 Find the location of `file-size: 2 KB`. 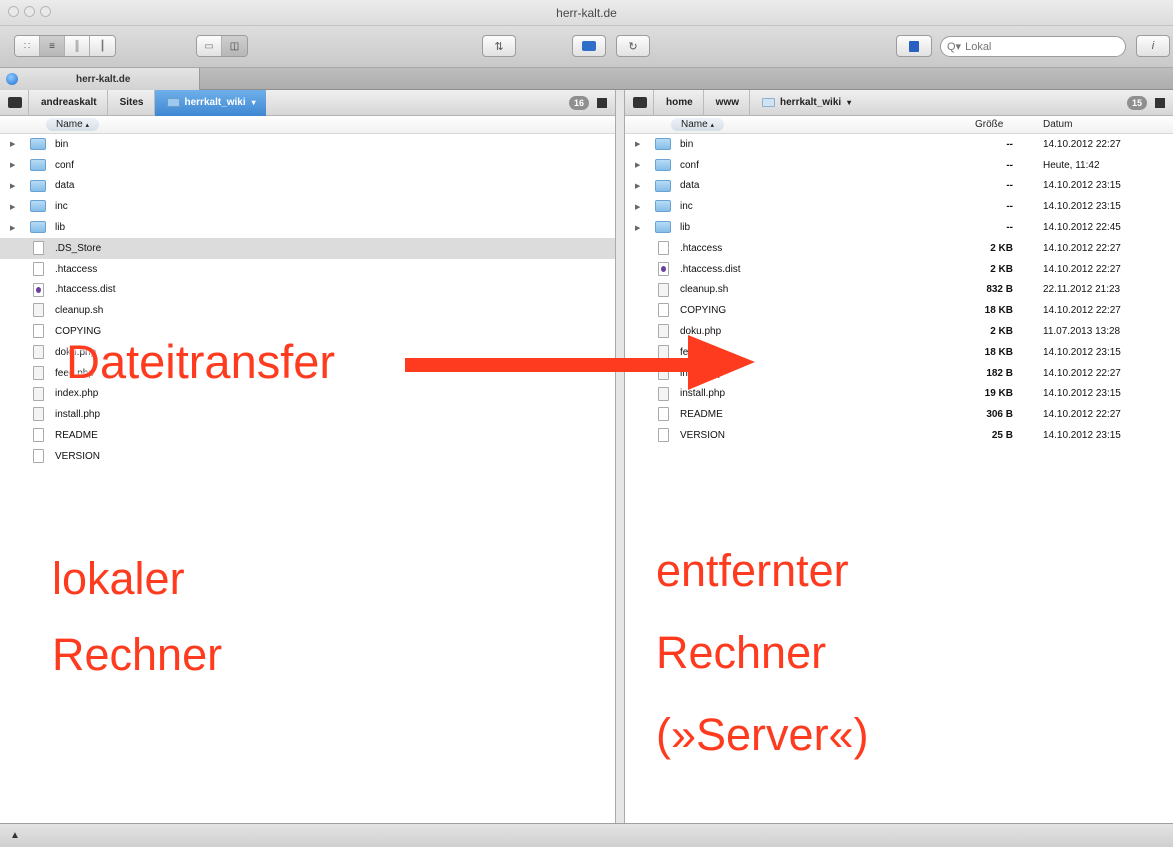

file-size: 2 KB is located at coordinates (1001, 248).